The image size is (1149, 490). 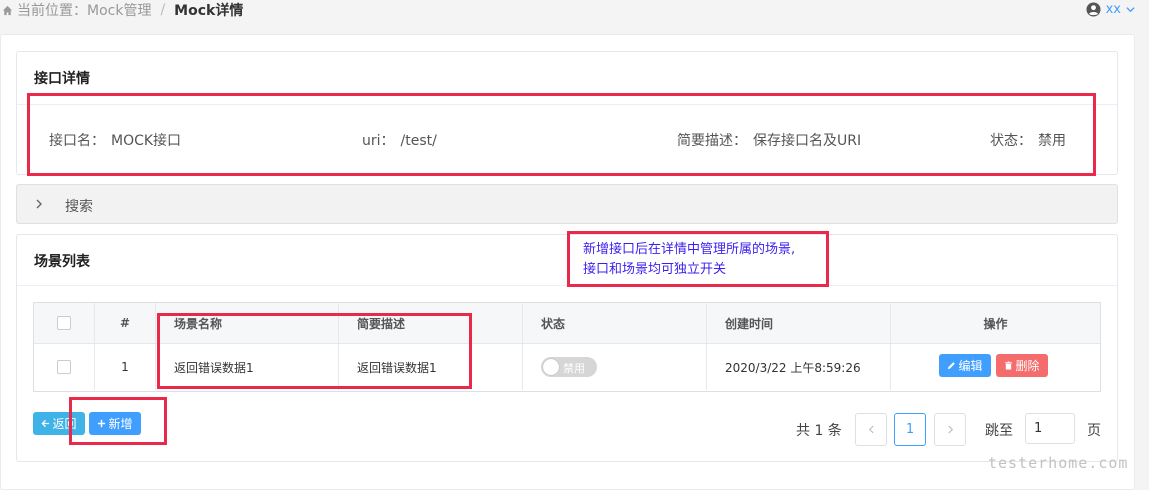 I want to click on breadcrumb: 当前位置： Mock管理 / Mock详情, so click(x=122, y=10).